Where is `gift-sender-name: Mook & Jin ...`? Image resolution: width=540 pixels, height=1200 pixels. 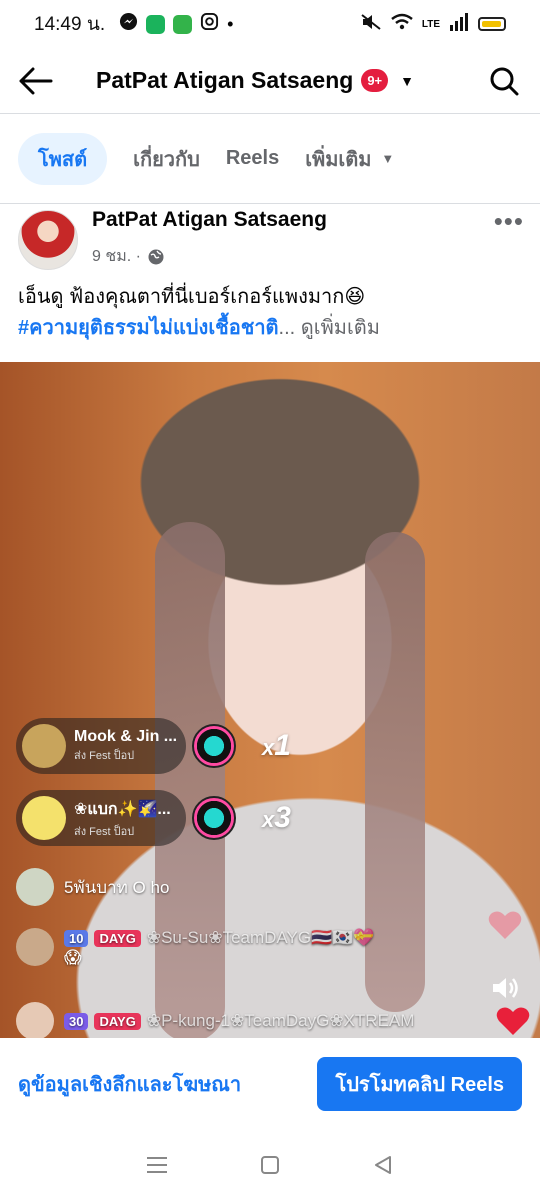 gift-sender-name: Mook & Jin ... is located at coordinates (126, 736).